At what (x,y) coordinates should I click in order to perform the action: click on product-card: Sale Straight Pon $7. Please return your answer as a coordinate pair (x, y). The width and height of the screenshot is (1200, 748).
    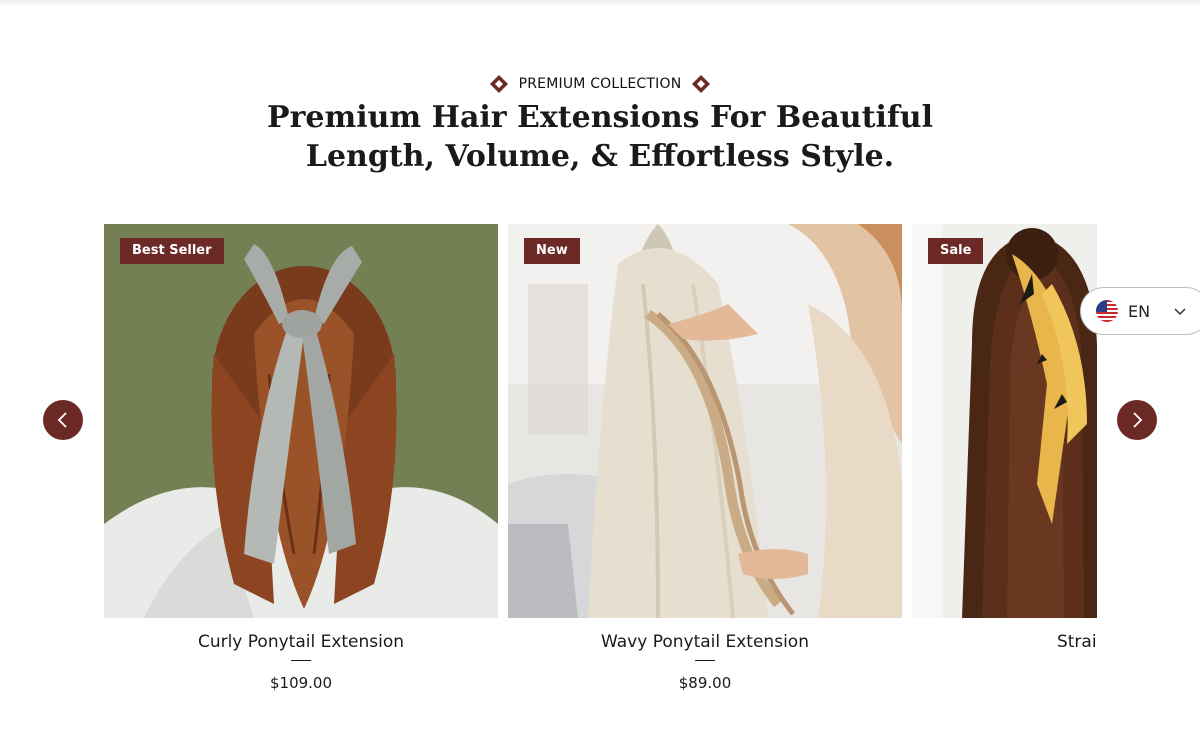
    Looking at the image, I should click on (1004, 469).